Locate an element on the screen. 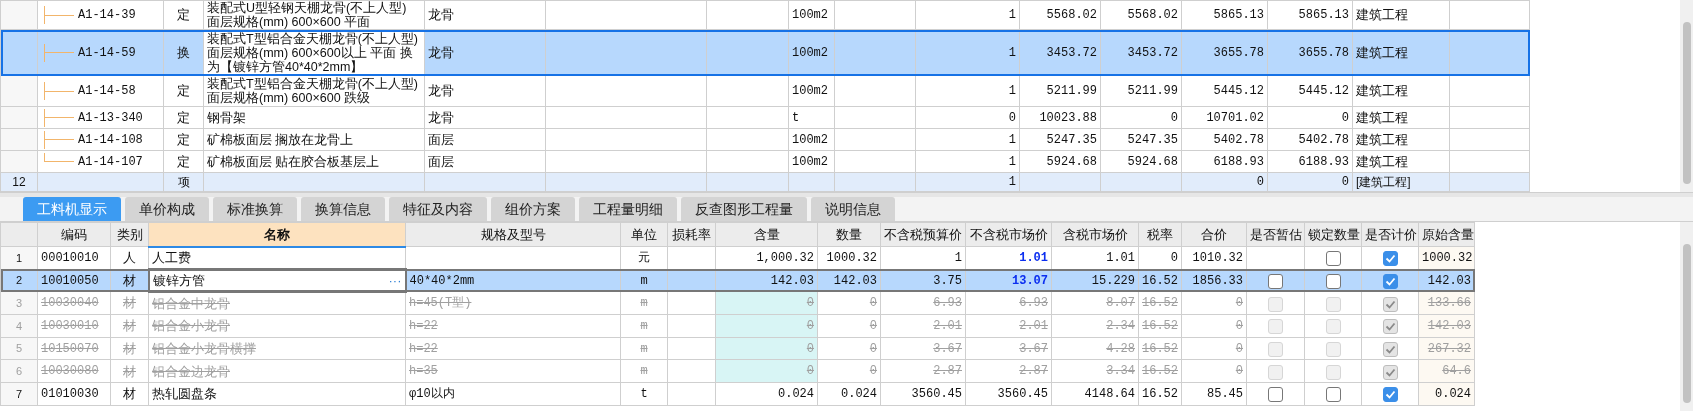 The image size is (1693, 411). table-cell: 1,000.32 is located at coordinates (785, 257).